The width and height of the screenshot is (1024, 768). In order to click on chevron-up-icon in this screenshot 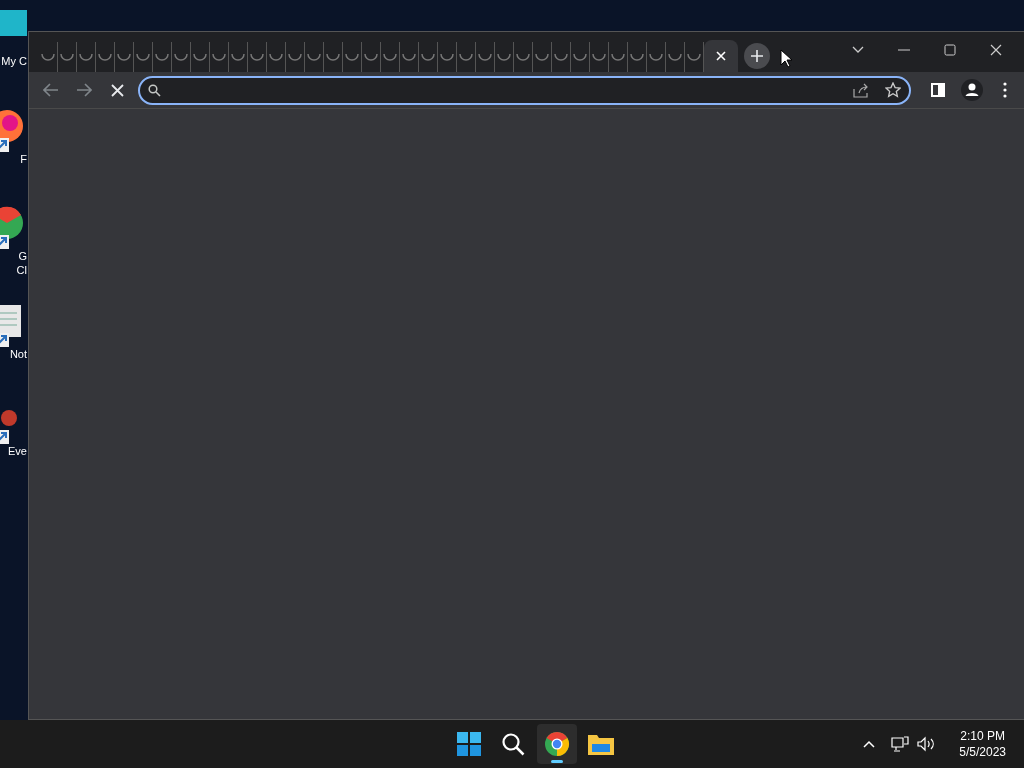, I will do `click(869, 744)`.